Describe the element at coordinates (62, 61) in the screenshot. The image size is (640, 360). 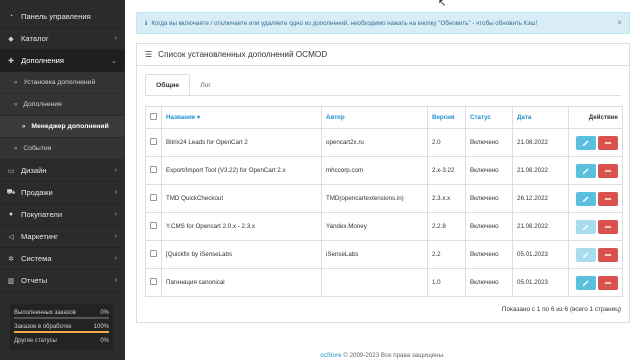
I see `sidebar-item-extensions: ✚ Дополнения ⌄` at that location.